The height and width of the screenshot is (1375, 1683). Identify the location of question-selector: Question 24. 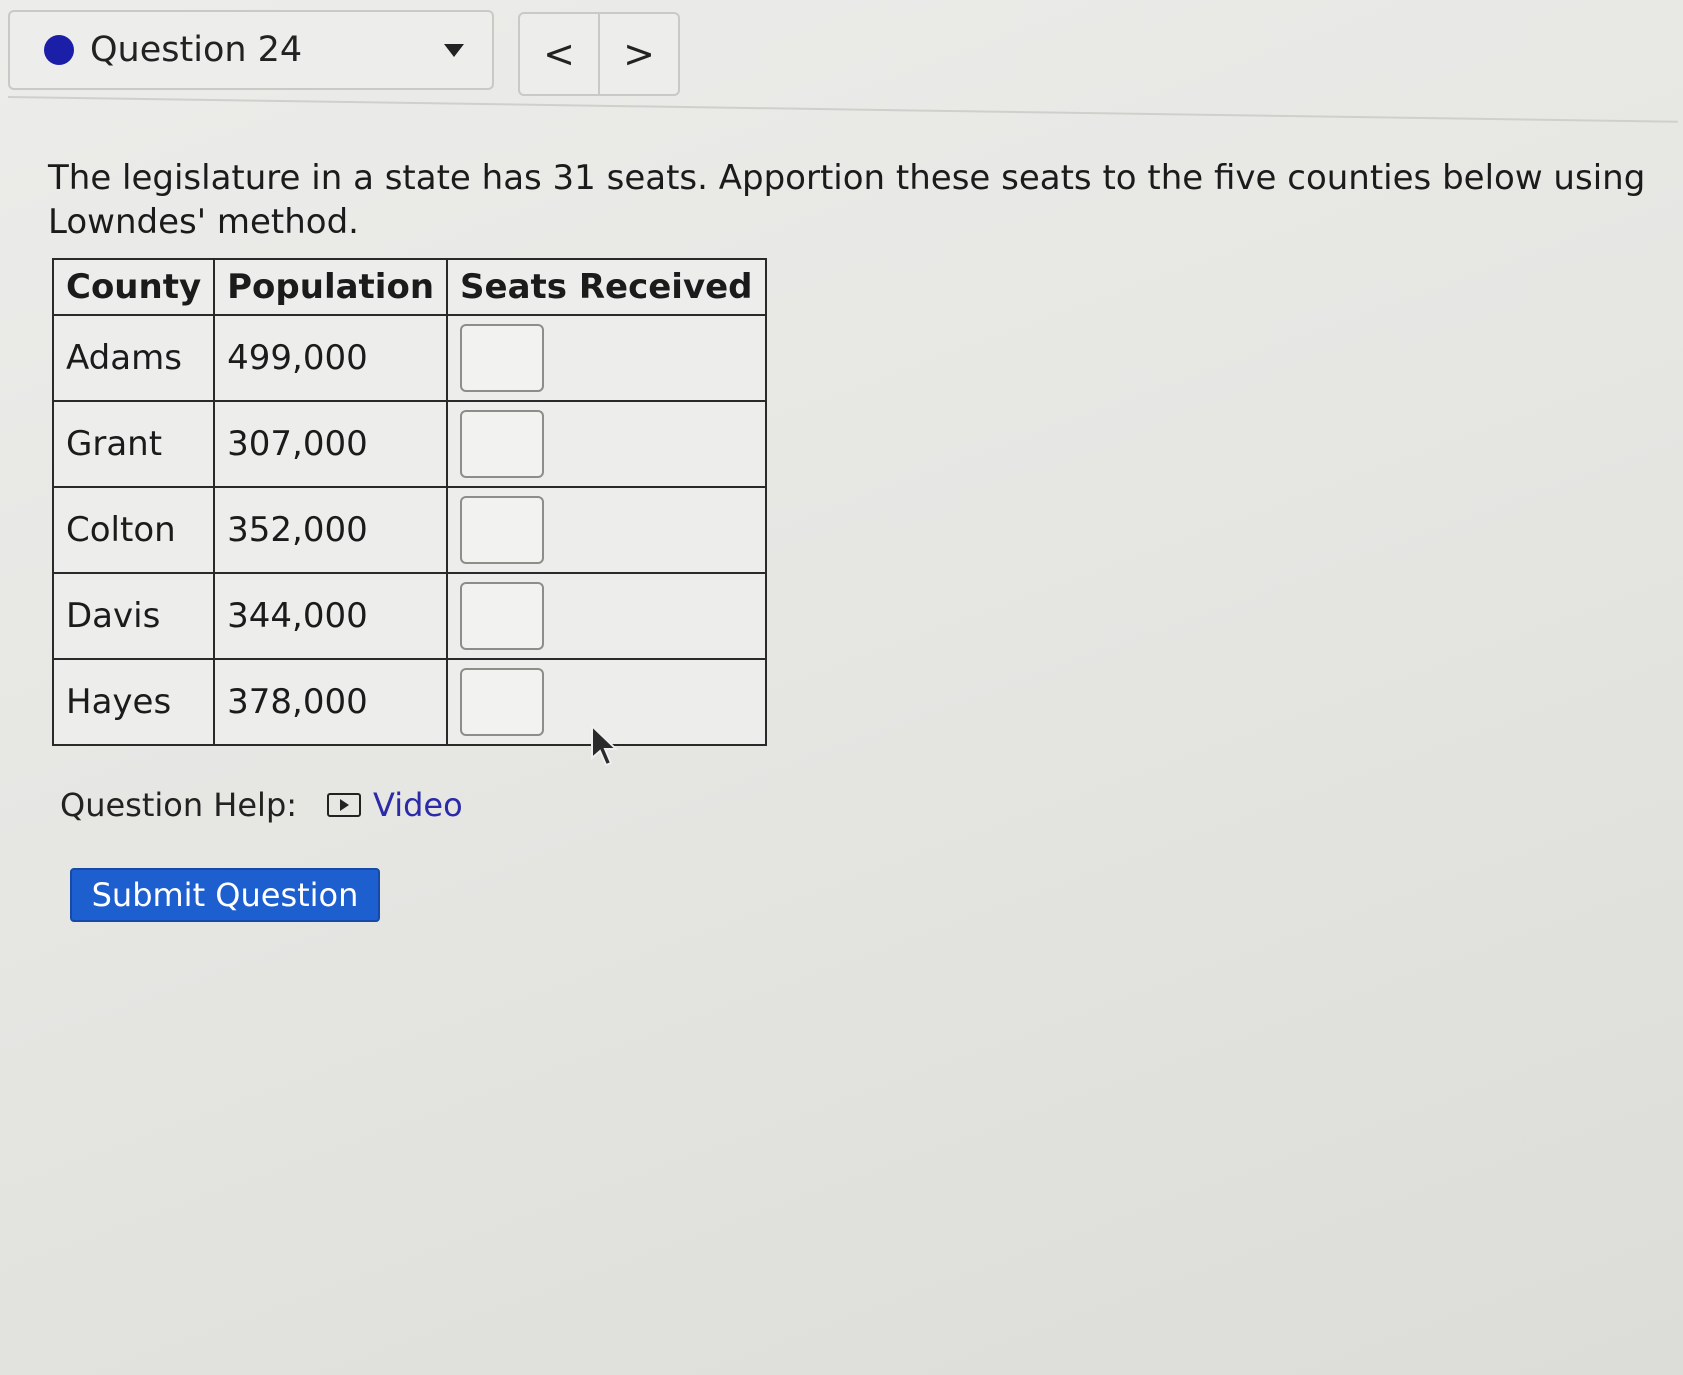
(251, 50).